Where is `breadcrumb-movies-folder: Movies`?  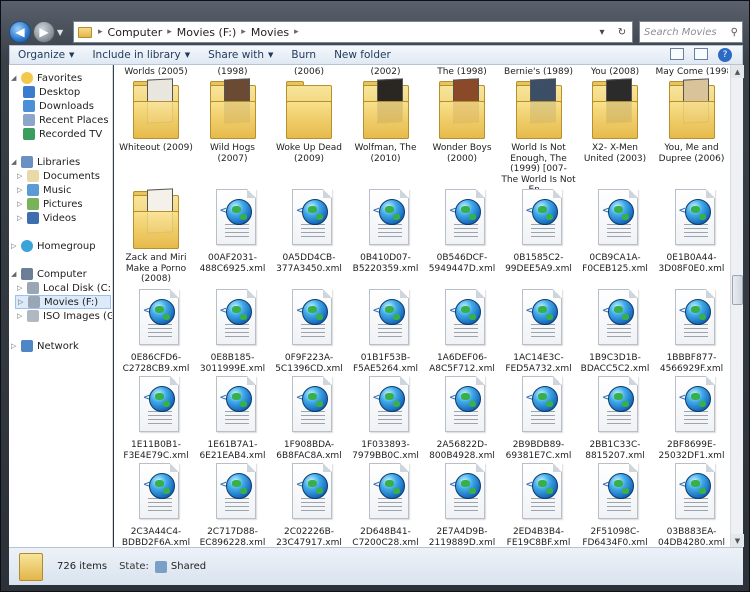 breadcrumb-movies-folder: Movies is located at coordinates (270, 32).